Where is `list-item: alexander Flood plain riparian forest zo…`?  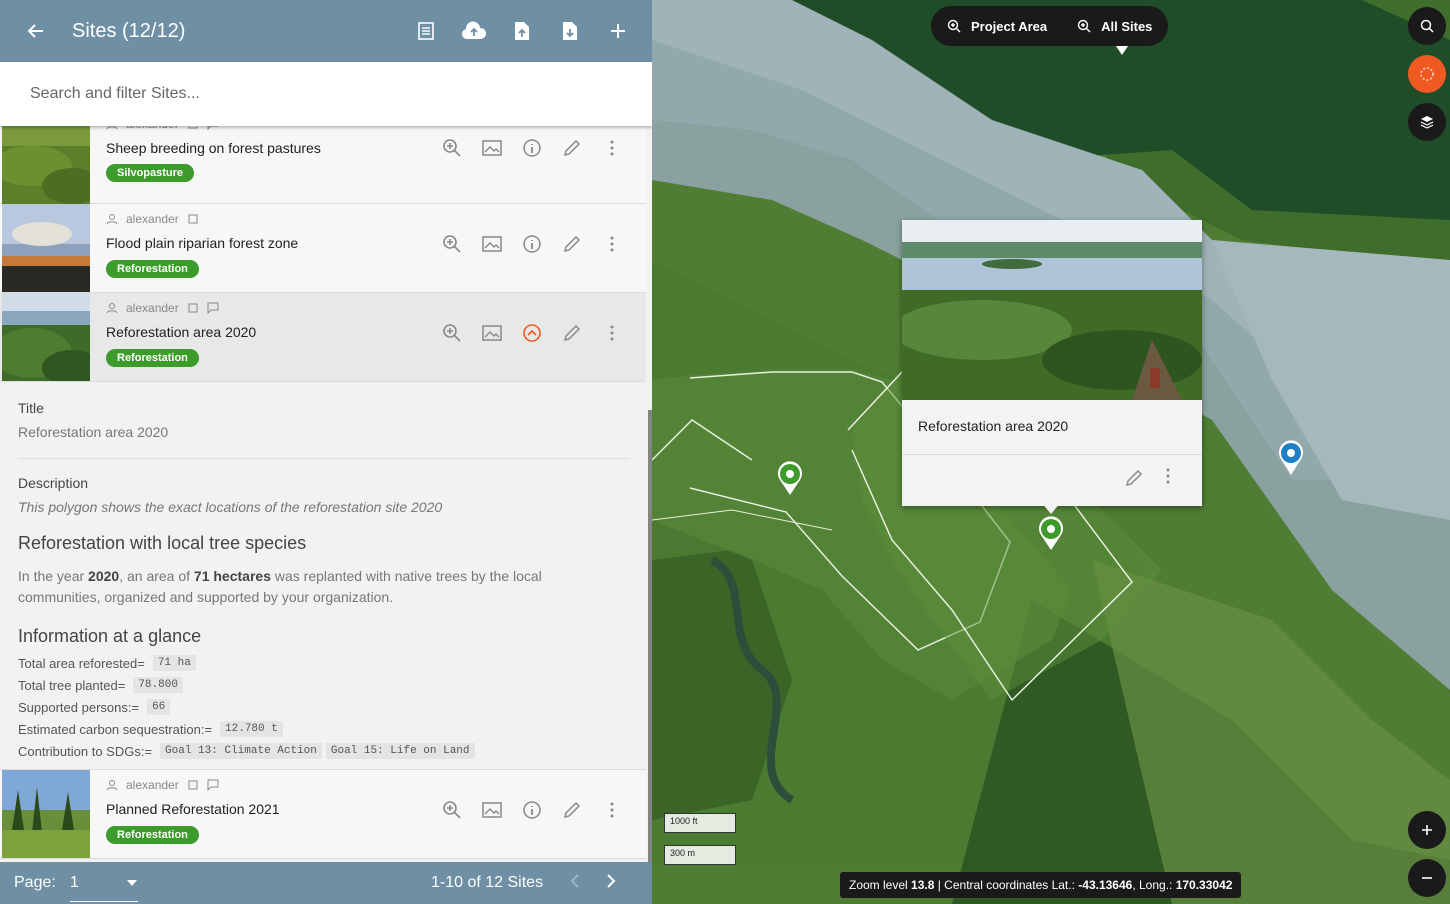
list-item: alexander Flood plain riparian forest zo… is located at coordinates (323, 248).